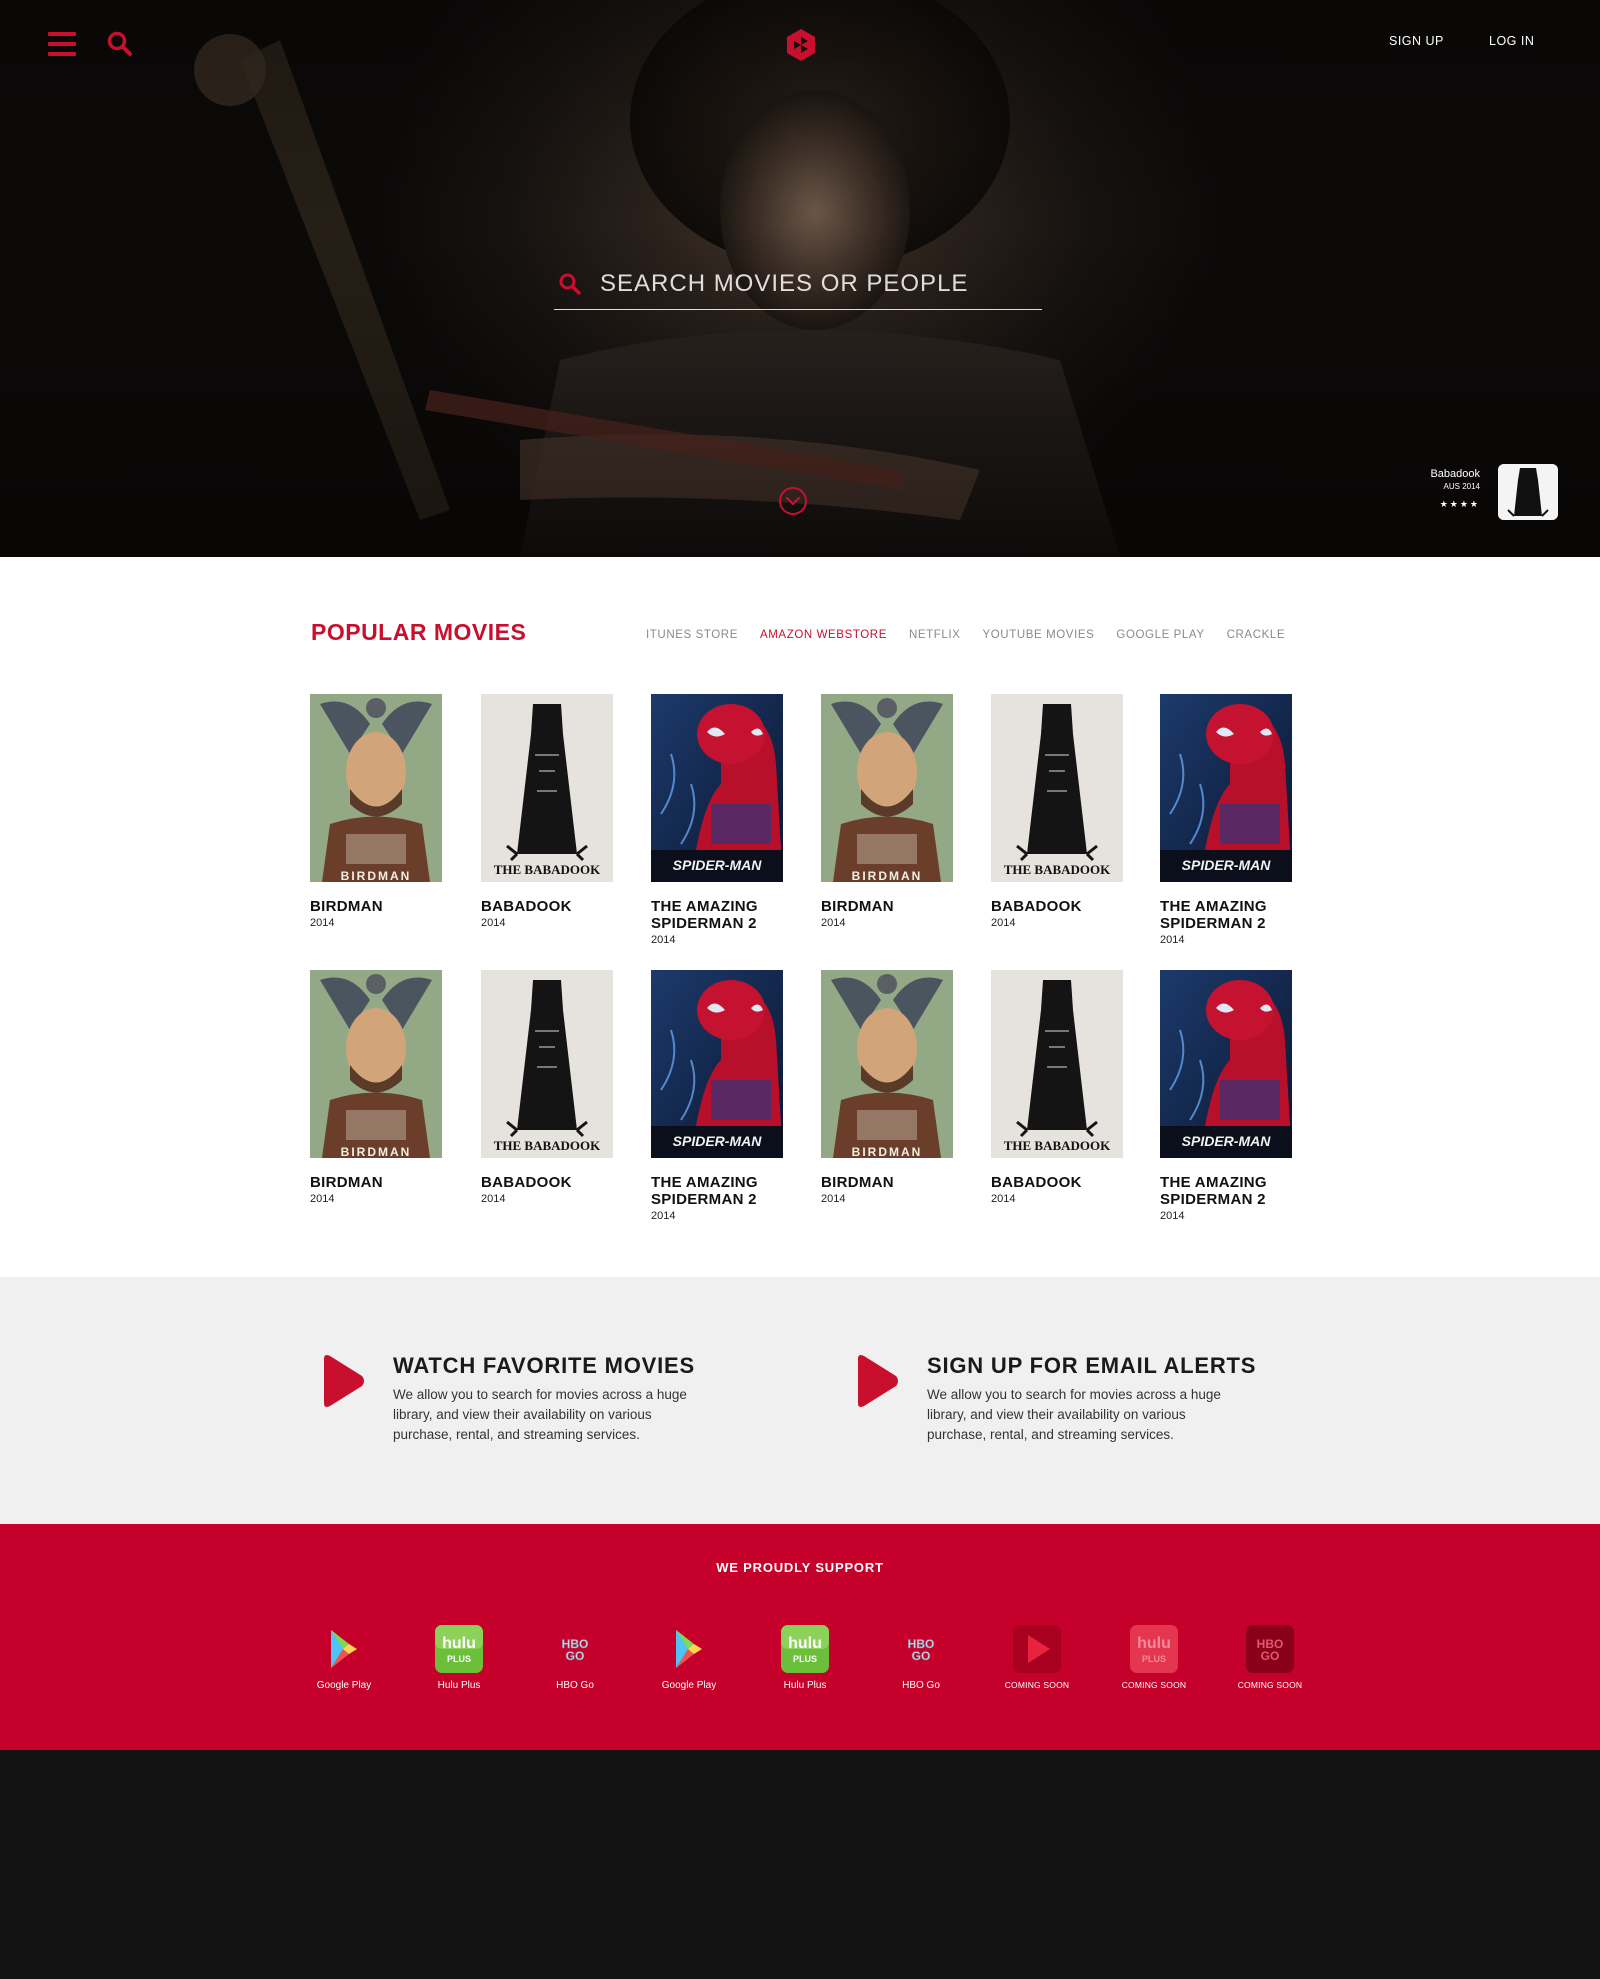  I want to click on brand-logo-icon, so click(801, 45).